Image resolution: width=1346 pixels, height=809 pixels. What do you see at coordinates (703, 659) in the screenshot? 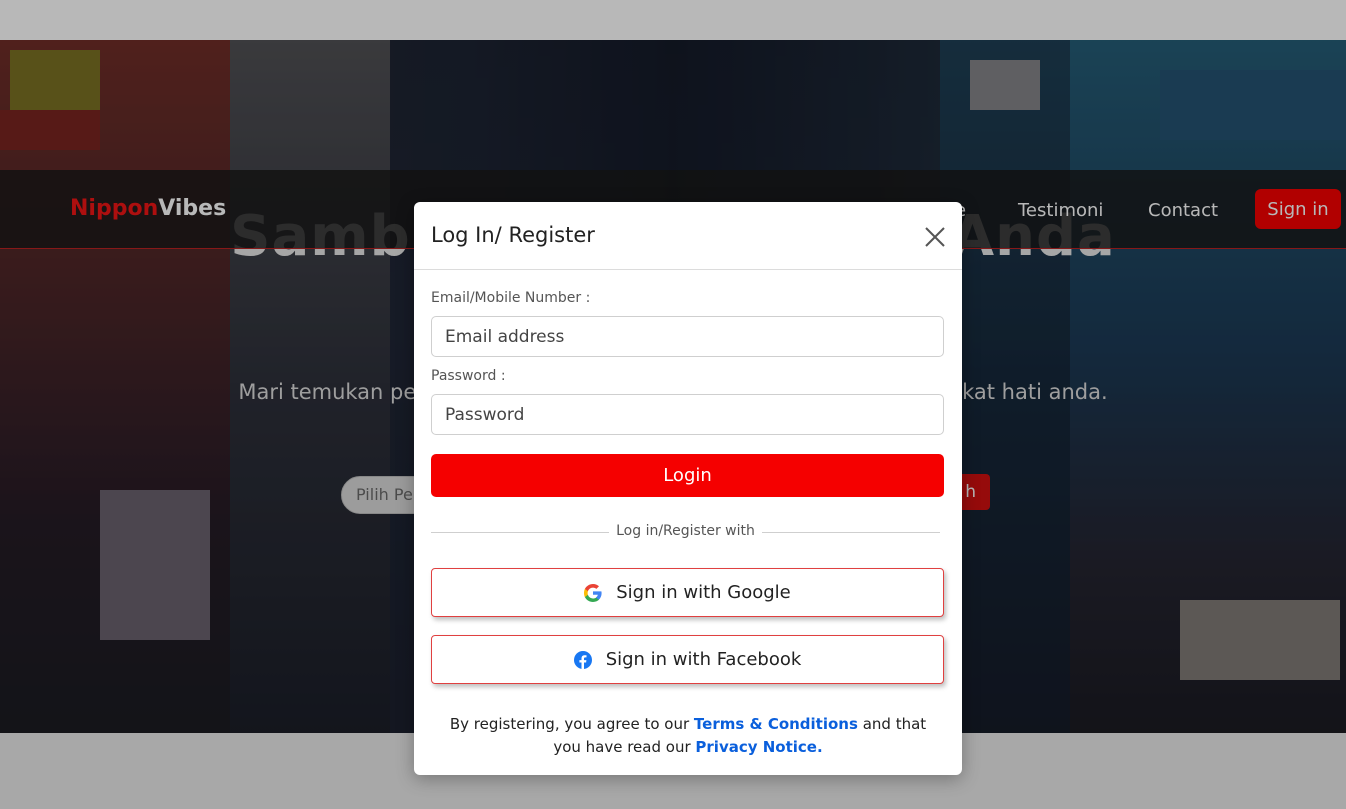
I see `facebook-signin-label: Sign in with Facebook` at bounding box center [703, 659].